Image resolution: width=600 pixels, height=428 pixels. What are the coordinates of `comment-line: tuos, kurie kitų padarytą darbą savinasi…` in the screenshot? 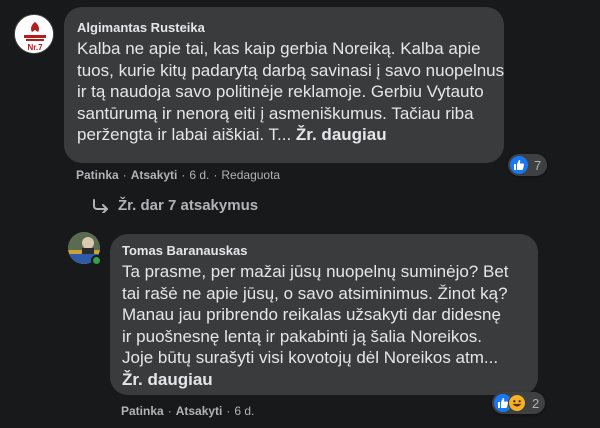 It's located at (291, 70).